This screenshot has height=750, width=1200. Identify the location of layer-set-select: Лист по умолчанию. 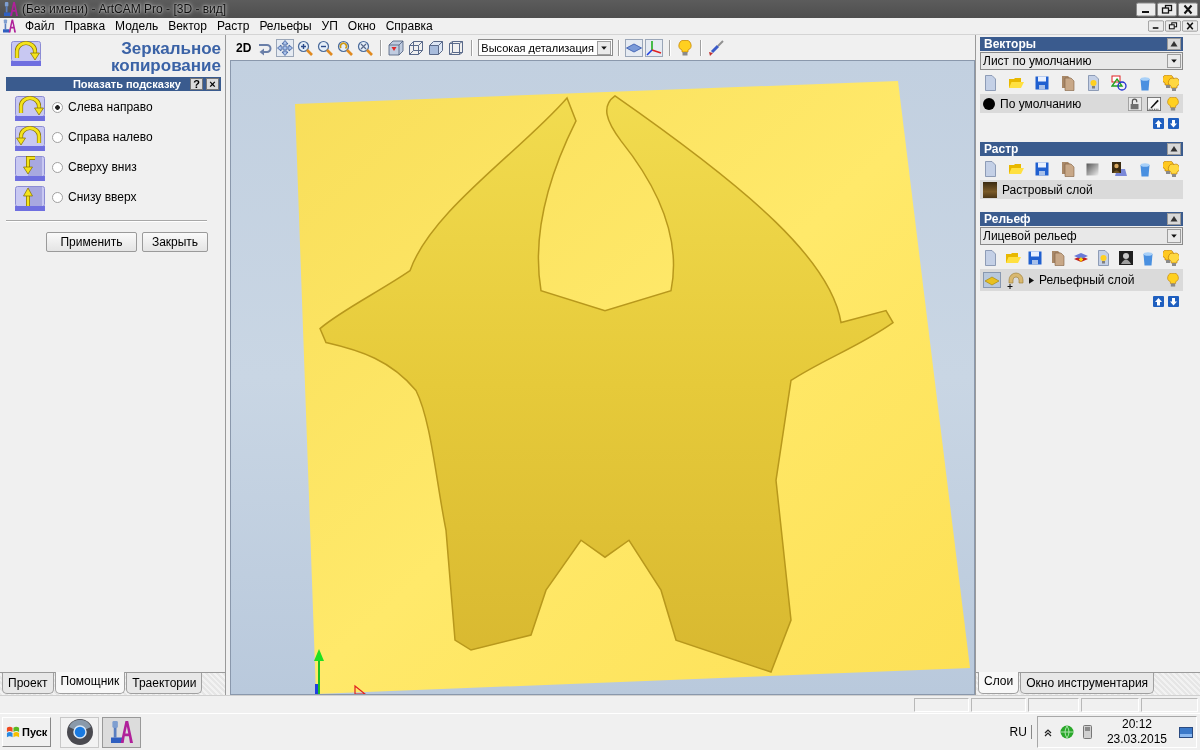
(1081, 61).